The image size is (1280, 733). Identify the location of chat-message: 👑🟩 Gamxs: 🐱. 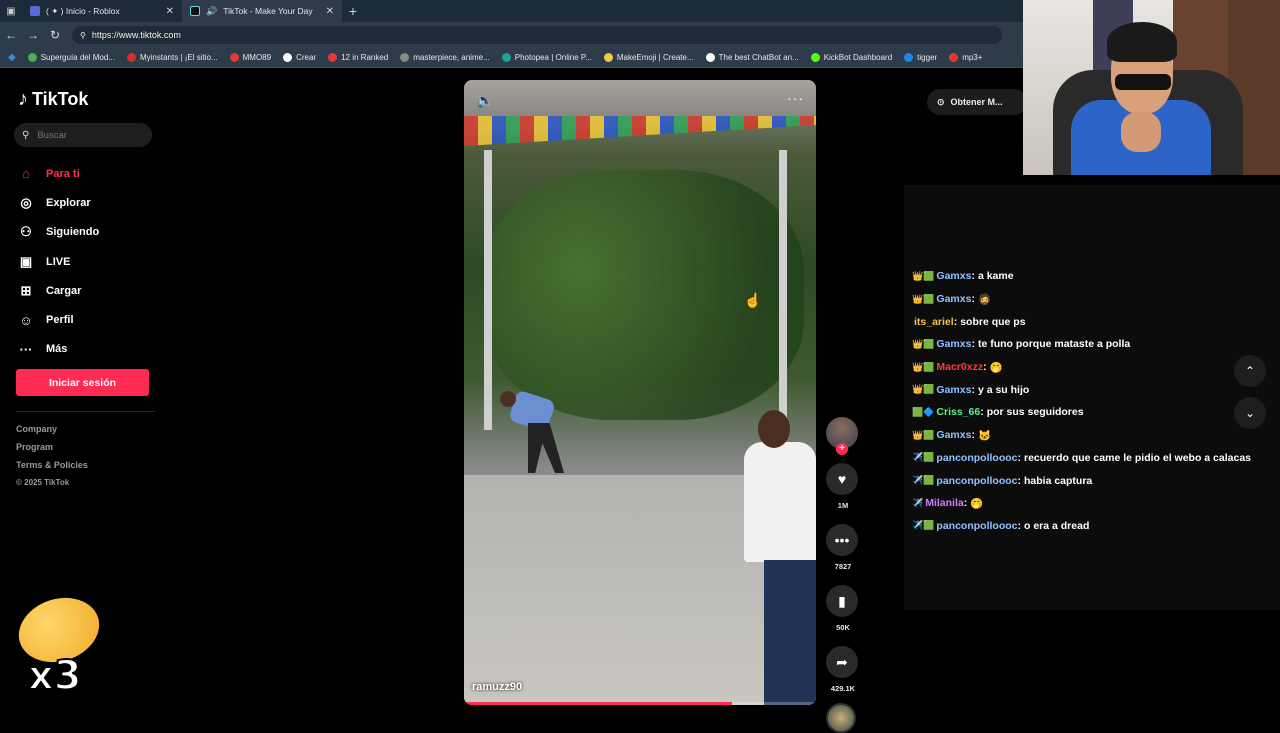
(1092, 435).